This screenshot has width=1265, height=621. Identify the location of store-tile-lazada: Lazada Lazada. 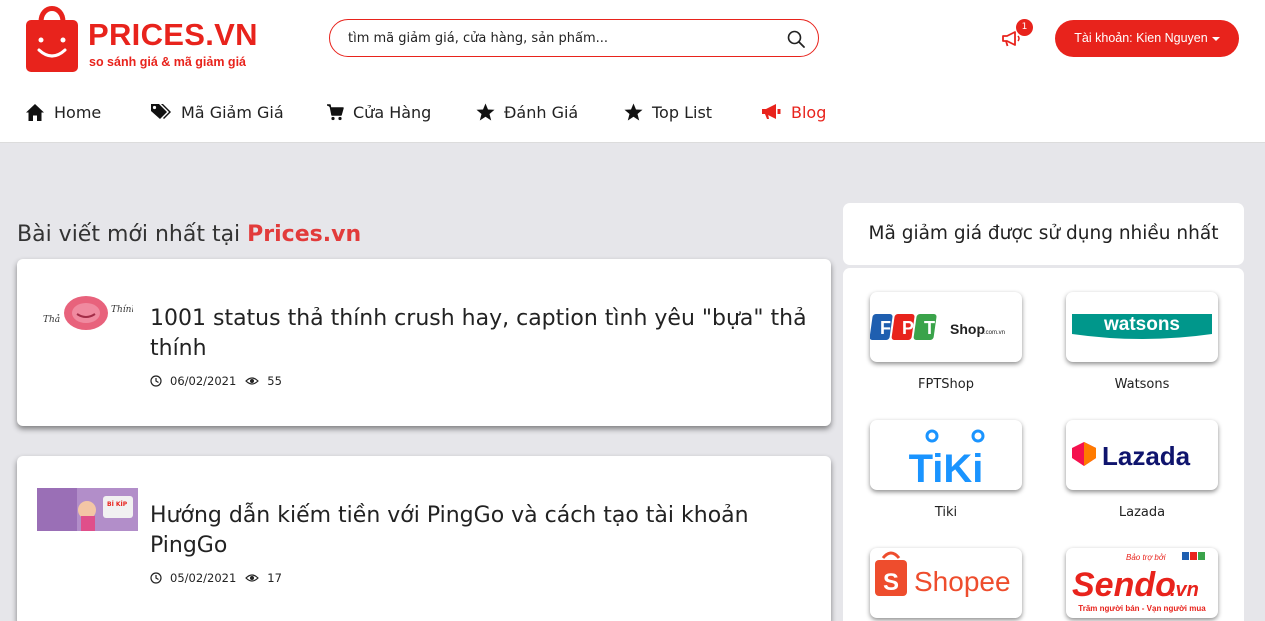
(1142, 470).